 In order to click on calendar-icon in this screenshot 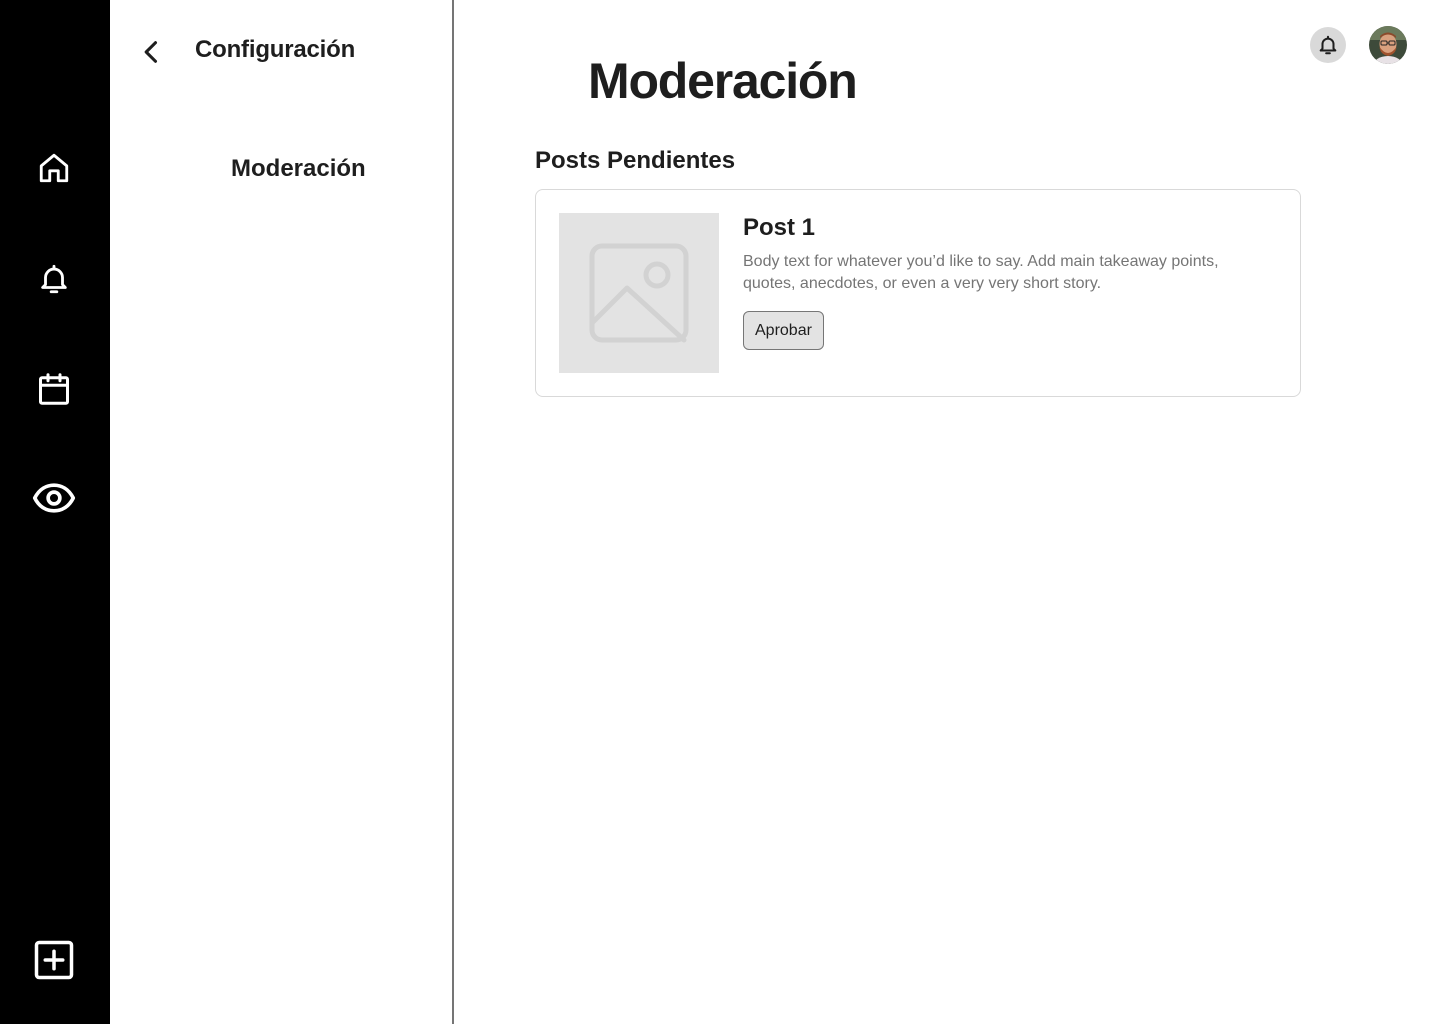, I will do `click(54, 389)`.